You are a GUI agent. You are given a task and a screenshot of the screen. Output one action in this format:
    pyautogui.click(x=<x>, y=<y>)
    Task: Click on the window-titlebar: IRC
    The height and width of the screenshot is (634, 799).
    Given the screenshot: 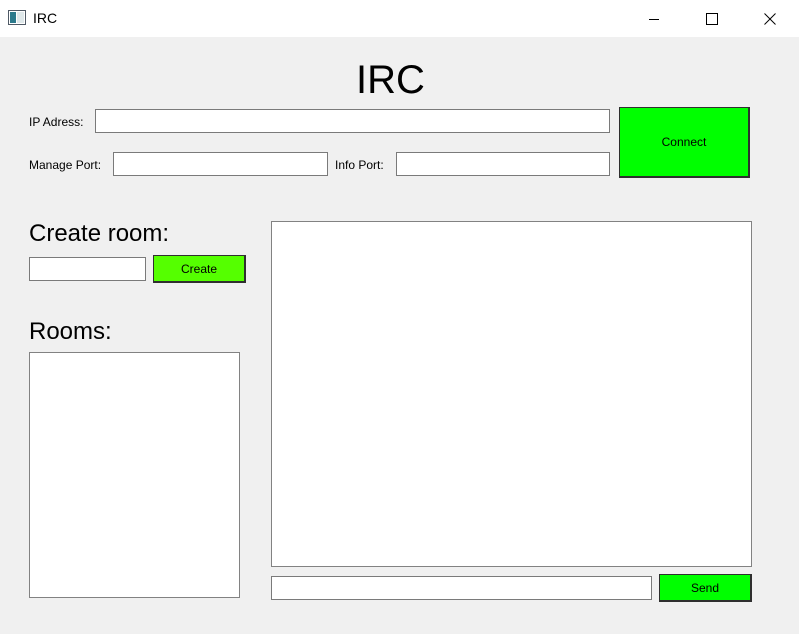 What is the action you would take?
    pyautogui.click(x=399, y=18)
    